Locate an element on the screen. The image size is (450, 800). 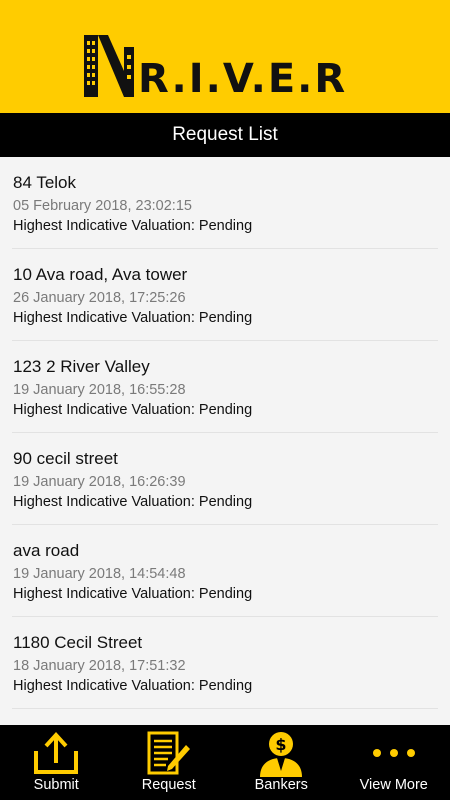
river-logo: R.I.V.E.R is located at coordinates (229, 67).